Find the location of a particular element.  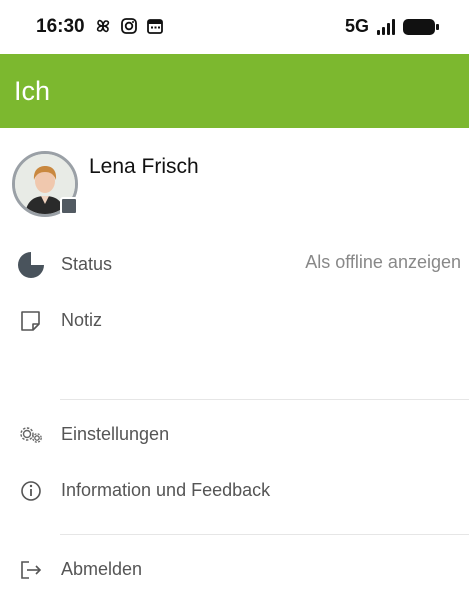

status-row: Status Als offline anzeigen is located at coordinates (234, 265).